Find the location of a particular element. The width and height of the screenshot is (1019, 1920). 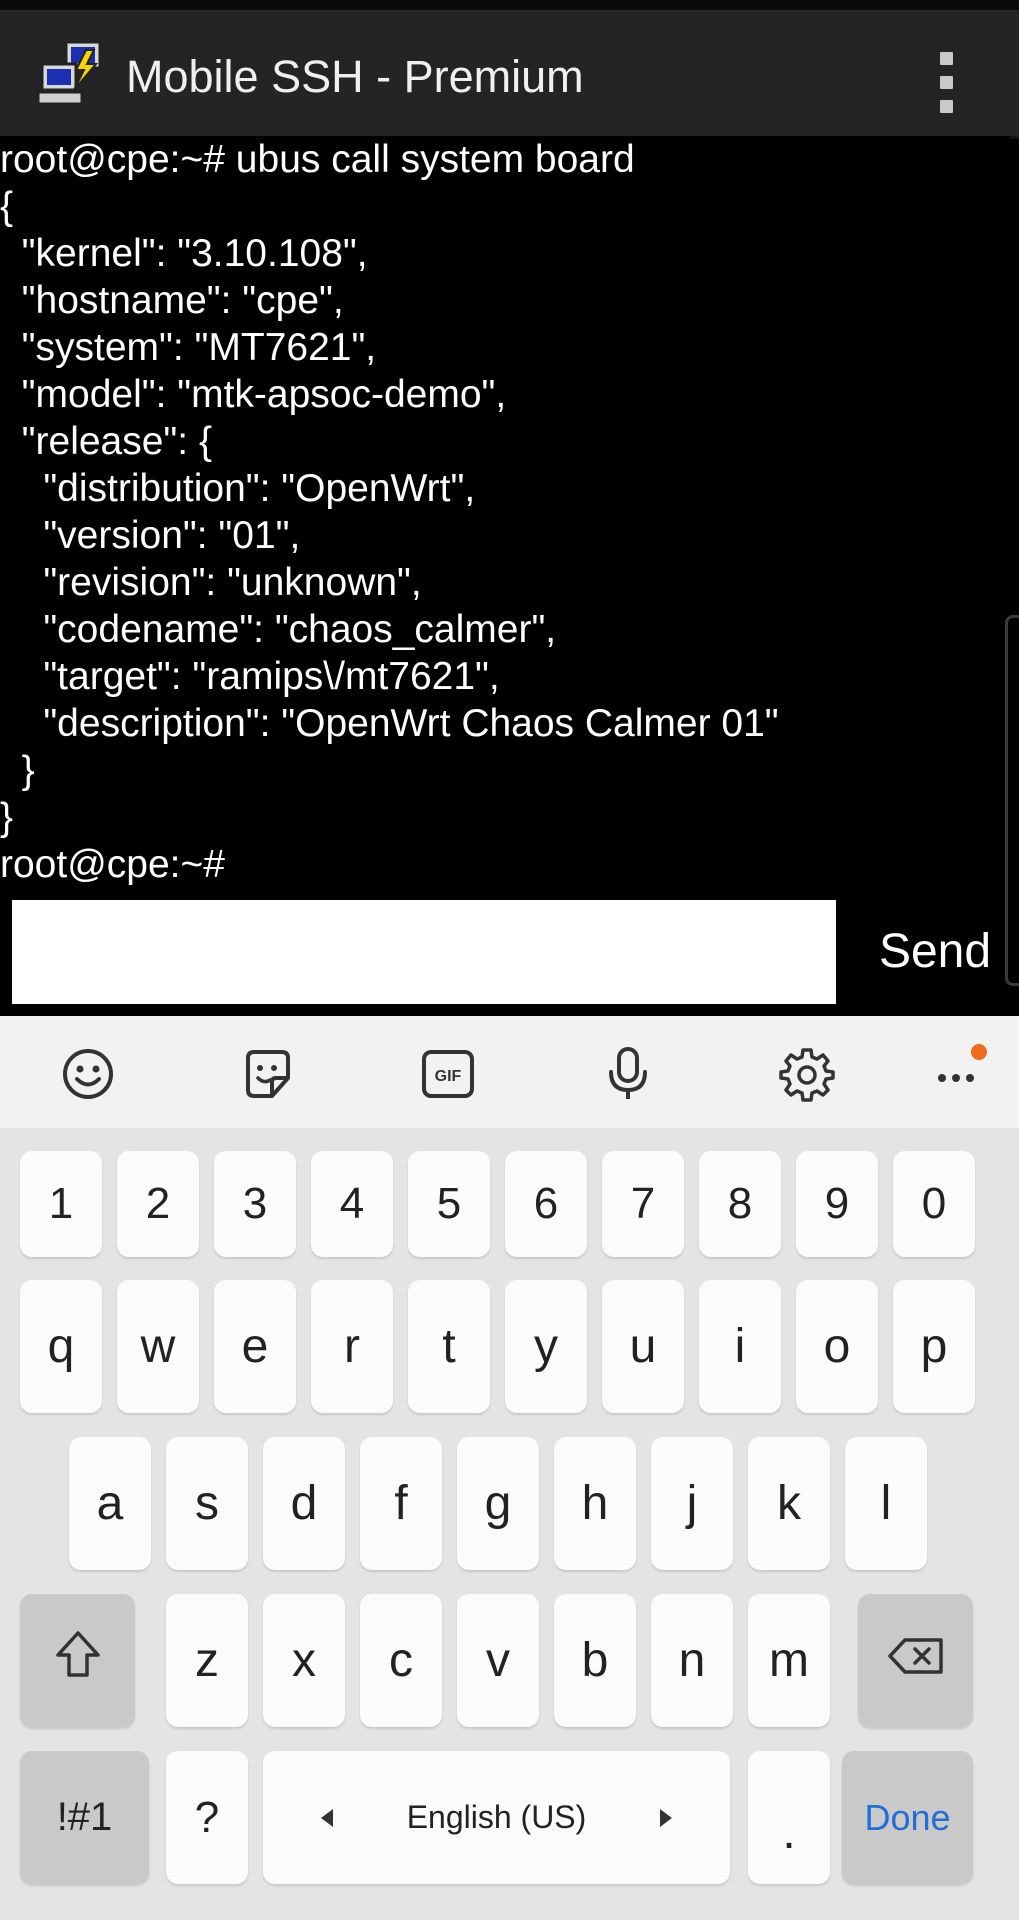

key-6: 6 is located at coordinates (546, 1204).